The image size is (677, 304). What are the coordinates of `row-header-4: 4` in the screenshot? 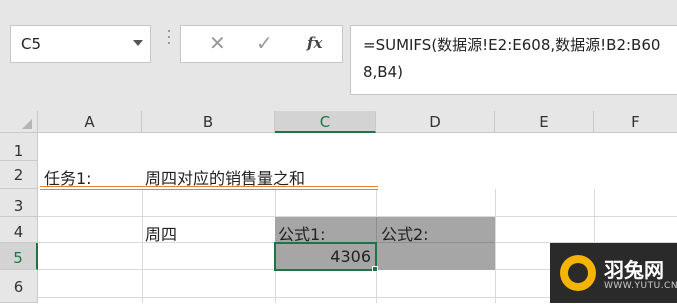 It's located at (19, 230).